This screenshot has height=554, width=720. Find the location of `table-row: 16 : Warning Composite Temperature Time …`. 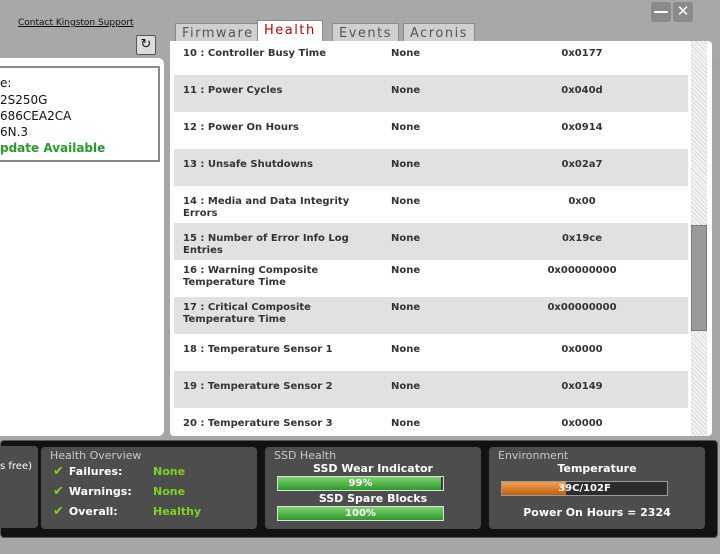

table-row: 16 : Warning Composite Temperature Time … is located at coordinates (431, 278).